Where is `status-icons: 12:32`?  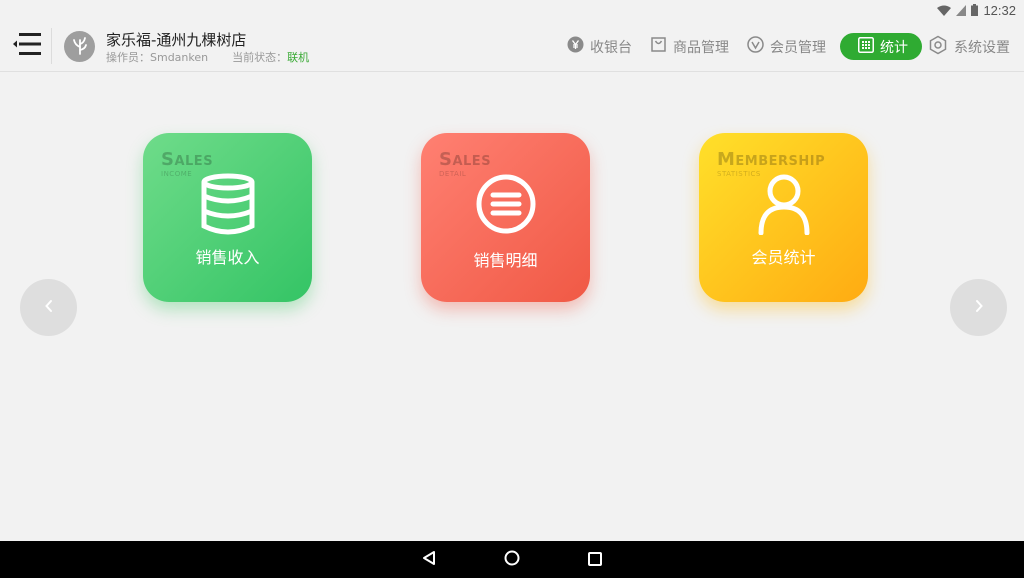 status-icons: 12:32 is located at coordinates (976, 10).